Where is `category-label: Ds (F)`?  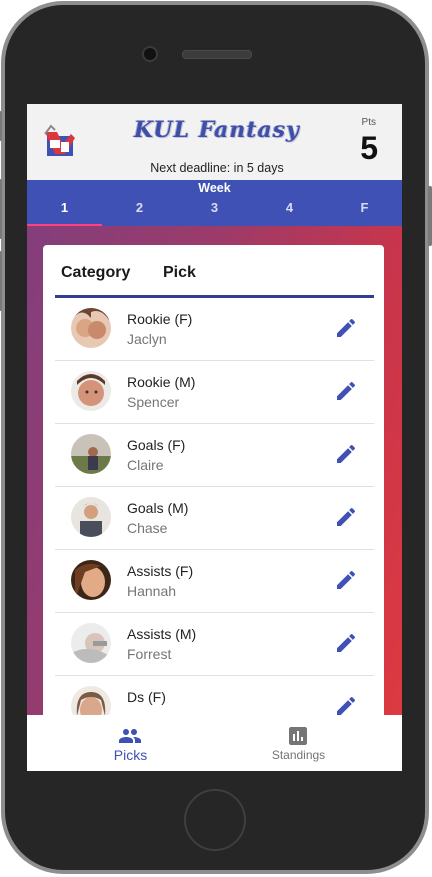 category-label: Ds (F) is located at coordinates (146, 697).